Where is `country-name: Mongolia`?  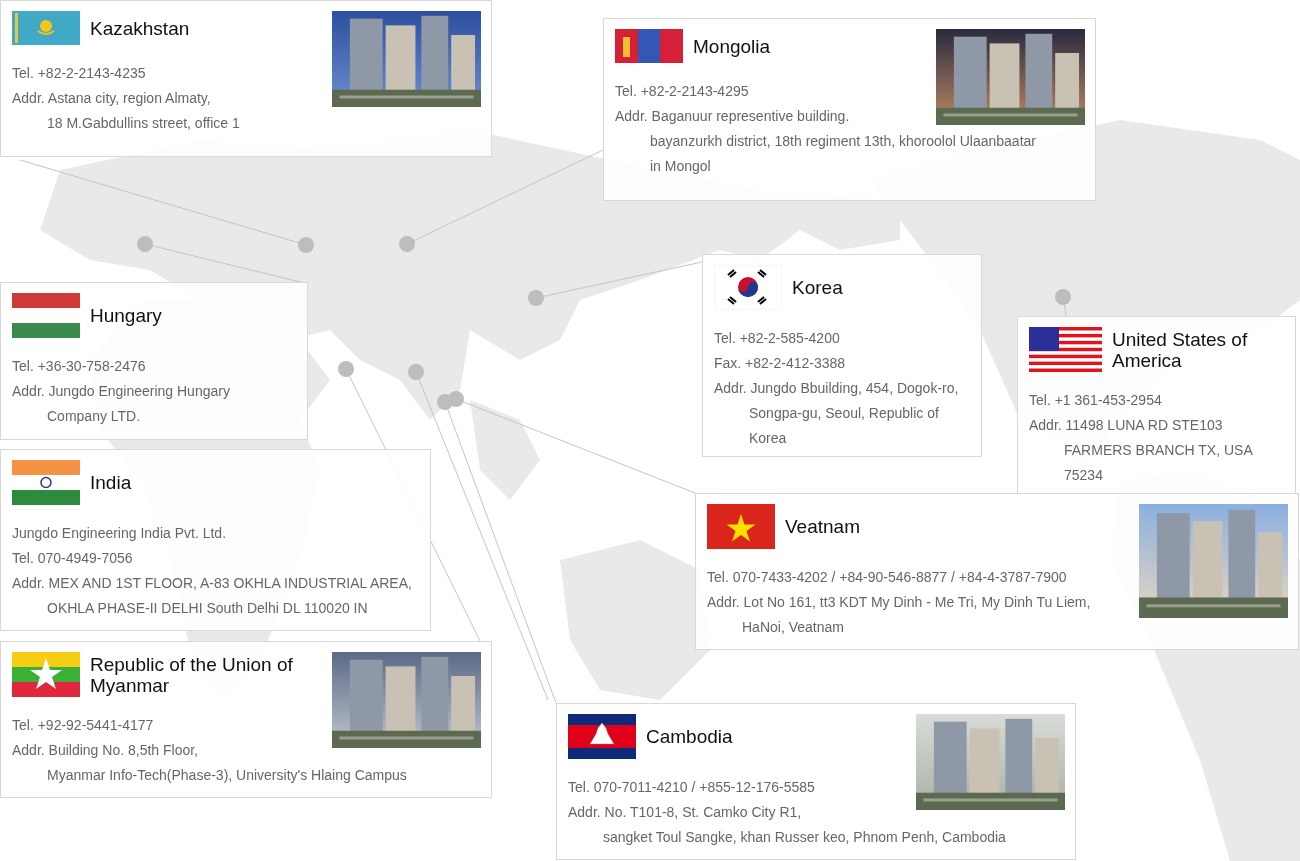 country-name: Mongolia is located at coordinates (732, 46).